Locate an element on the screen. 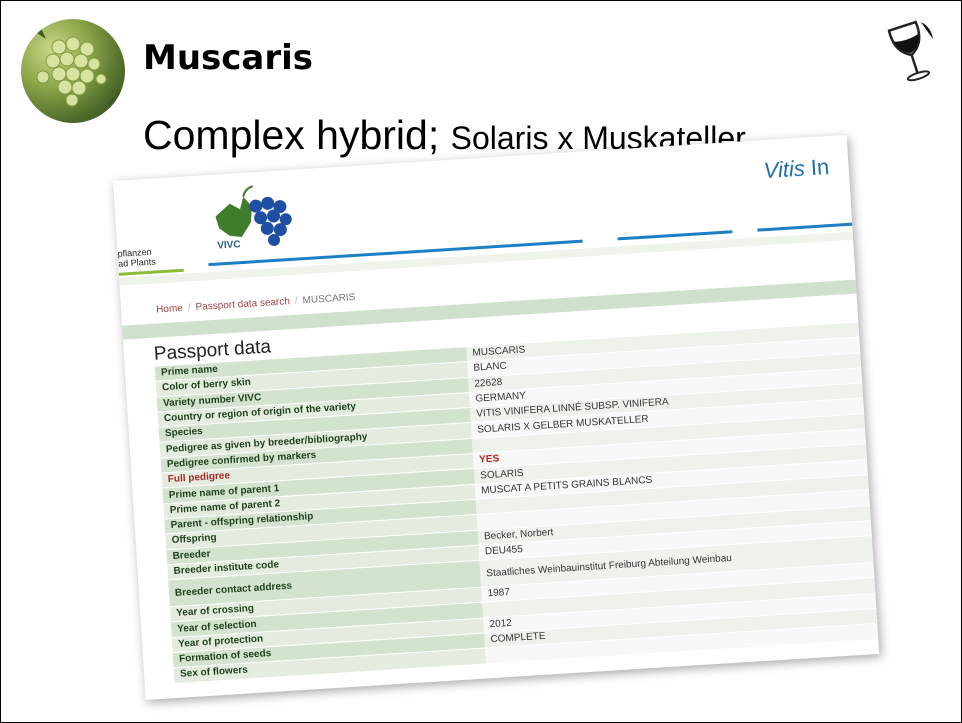 The width and height of the screenshot is (962, 723). site-title: Vitis In is located at coordinates (796, 169).